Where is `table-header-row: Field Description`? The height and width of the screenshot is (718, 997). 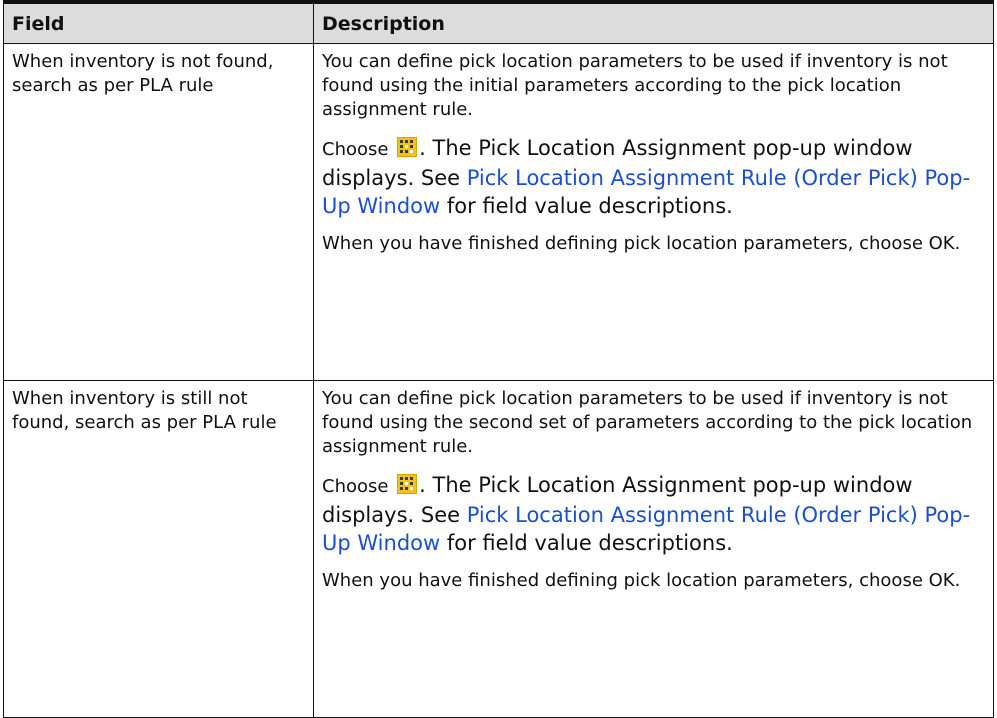 table-header-row: Field Description is located at coordinates (498, 22).